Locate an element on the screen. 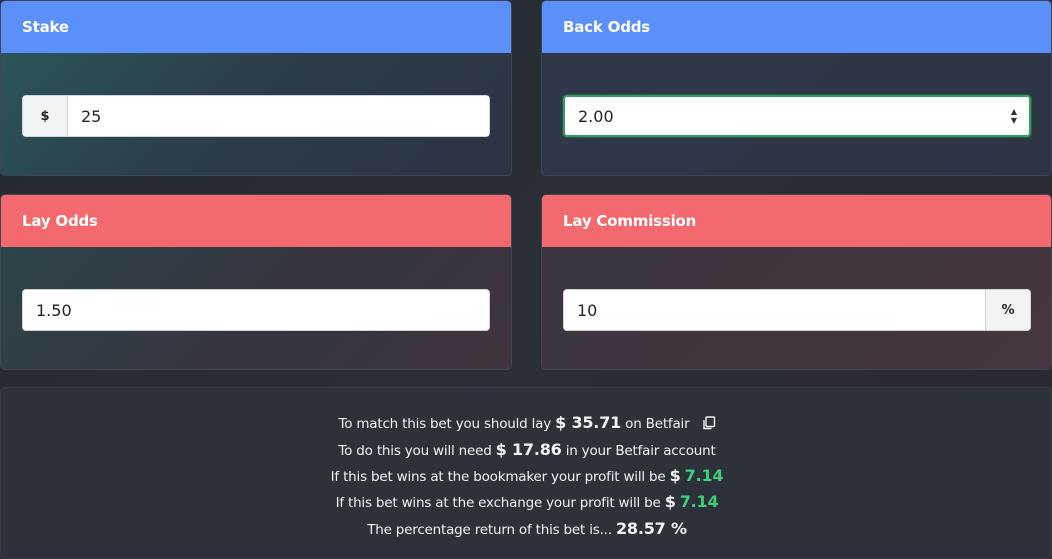  result-lay-post: on Betfair is located at coordinates (657, 424).